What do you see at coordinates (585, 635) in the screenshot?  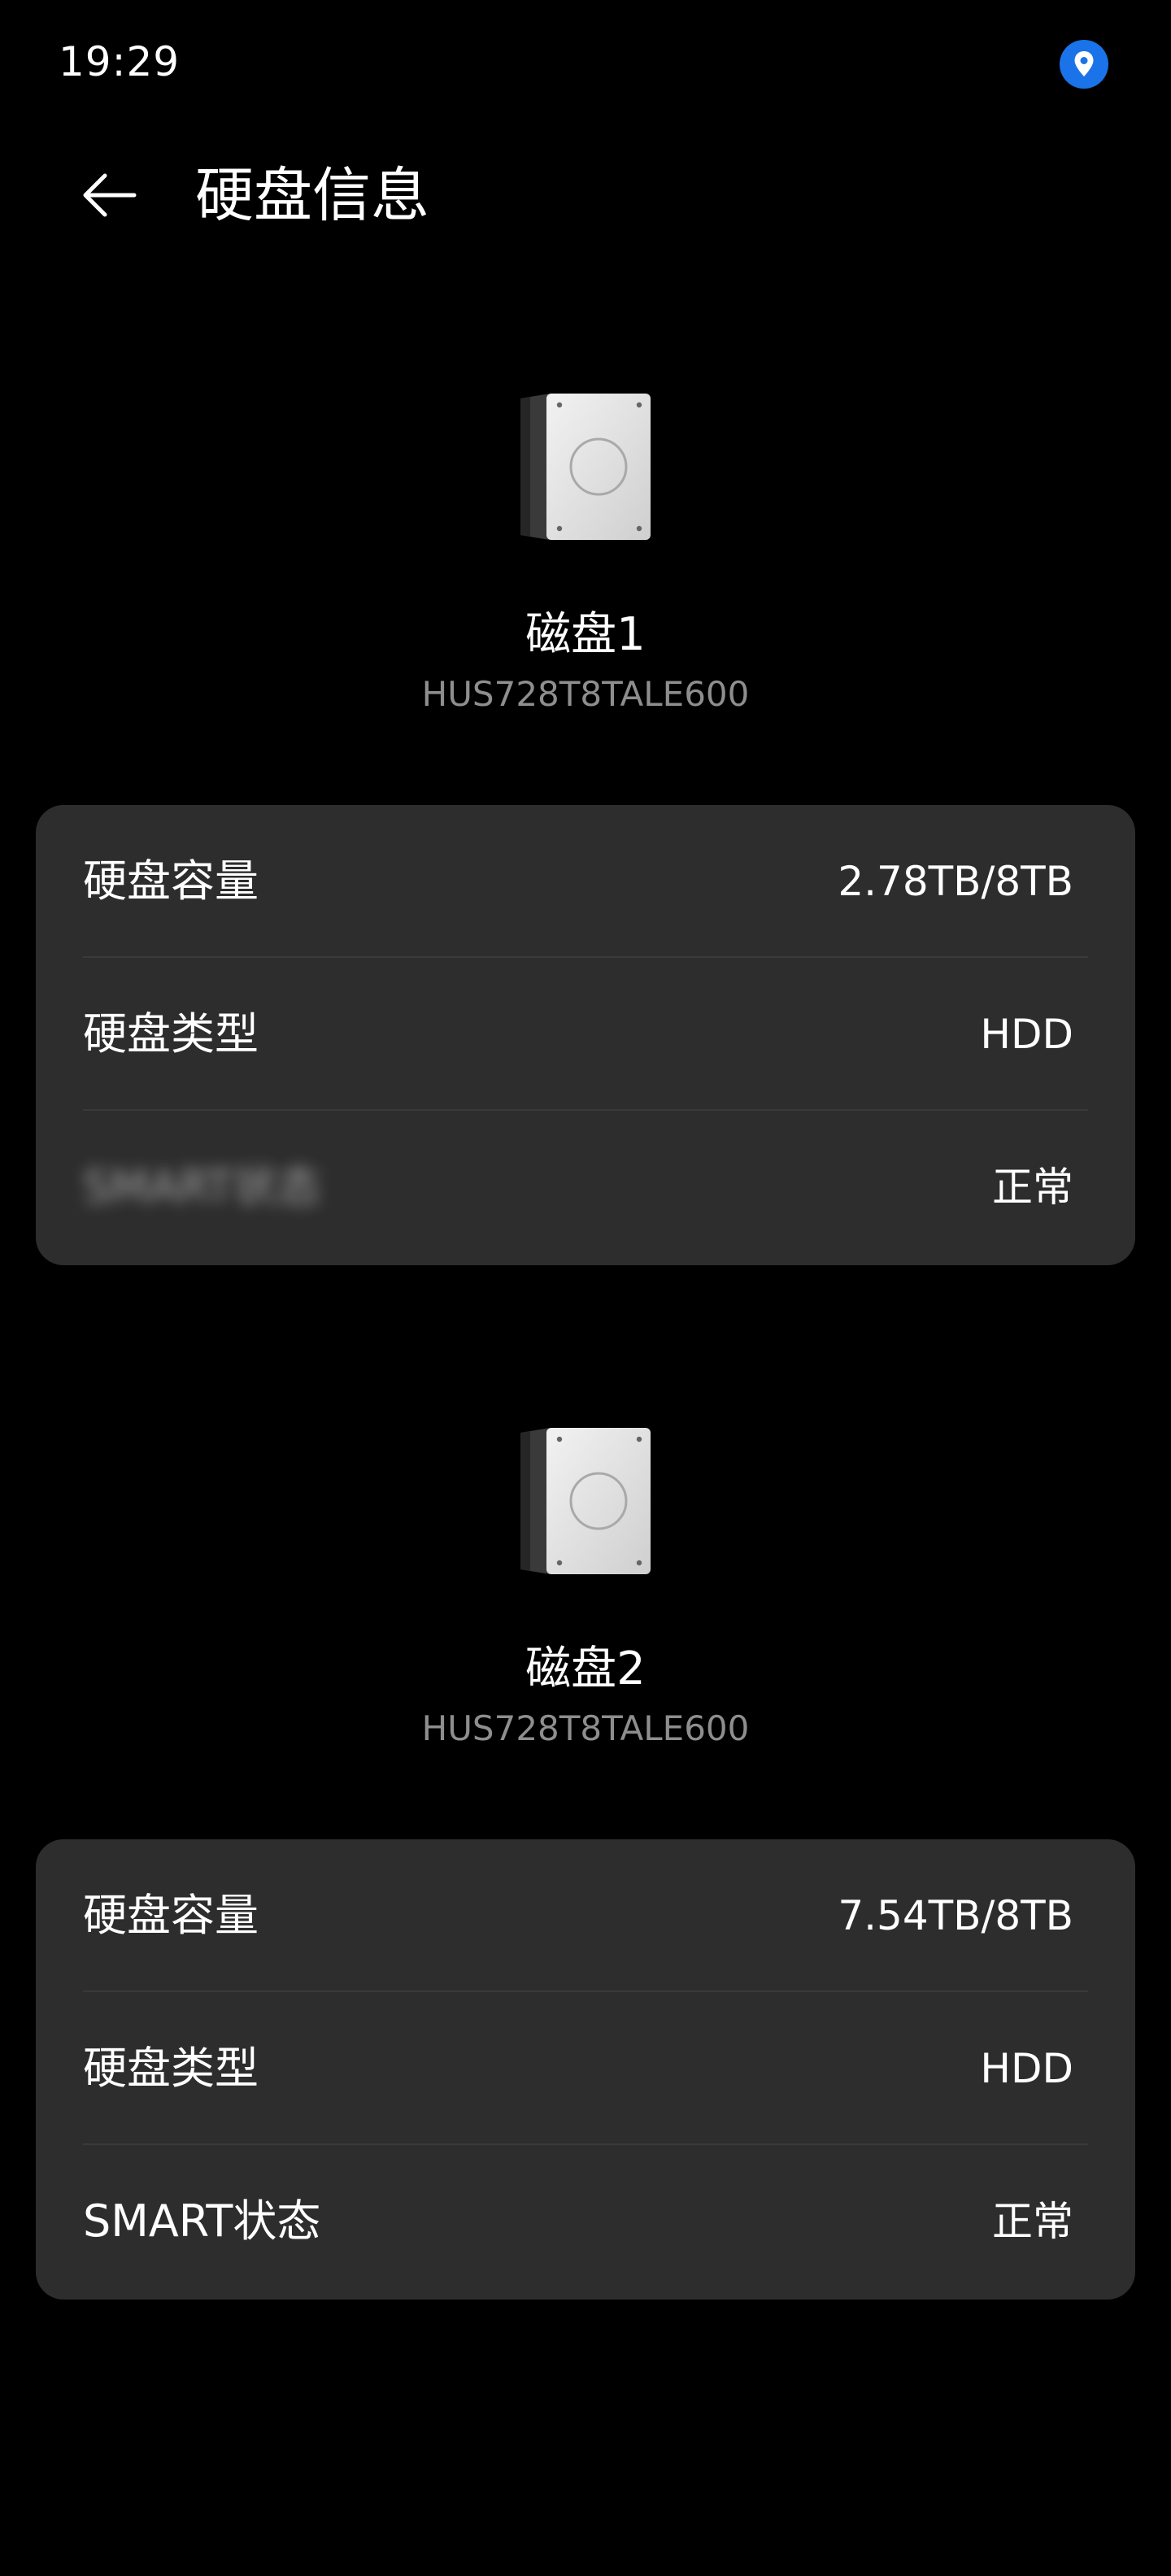 I see `disk-name: 磁盘1` at bounding box center [585, 635].